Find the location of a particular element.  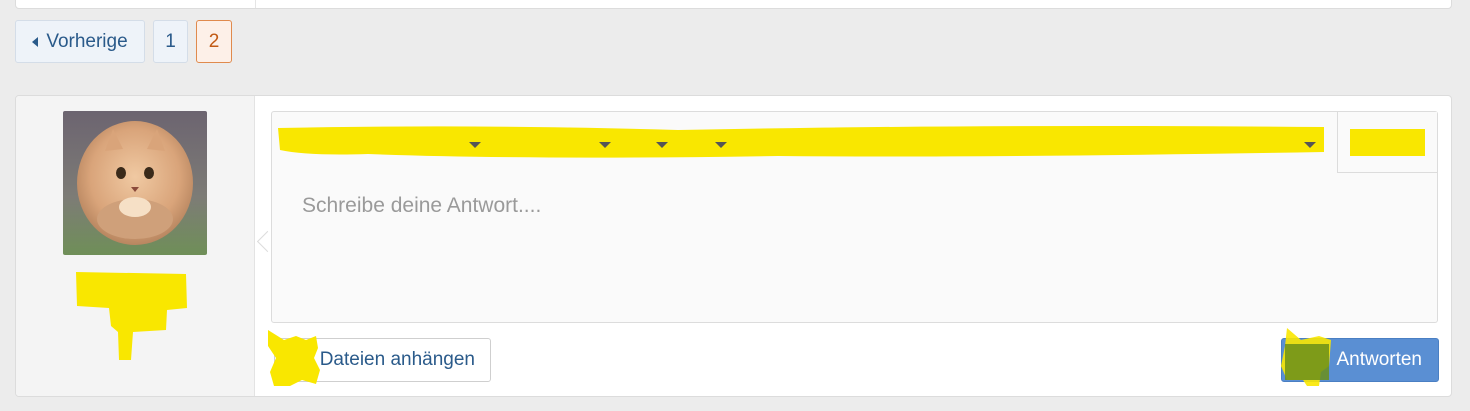

previous-page-button: Vorherige is located at coordinates (80, 41).